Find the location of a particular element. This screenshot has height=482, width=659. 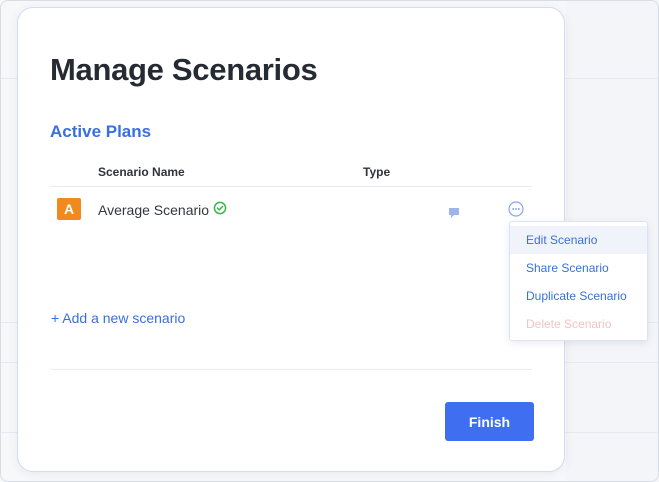

footer-divider is located at coordinates (291, 369).